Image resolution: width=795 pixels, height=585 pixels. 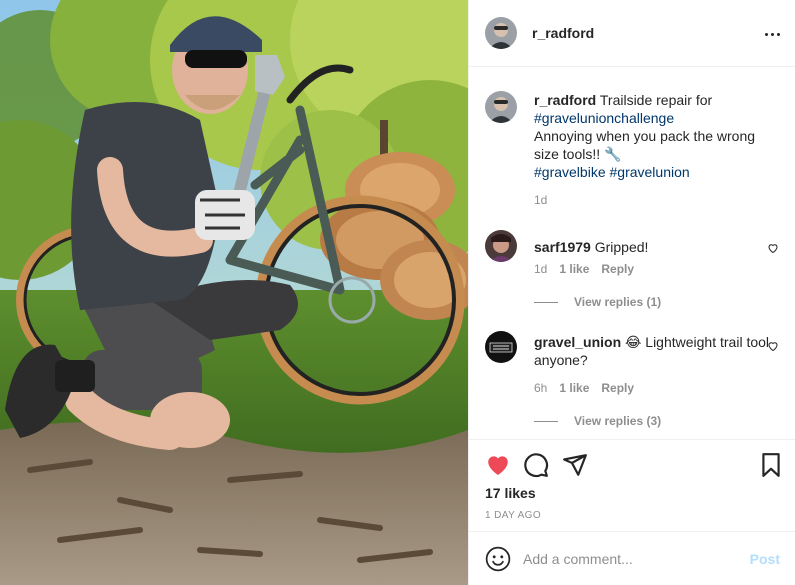 I want to click on caption-meta: 1d, so click(x=540, y=200).